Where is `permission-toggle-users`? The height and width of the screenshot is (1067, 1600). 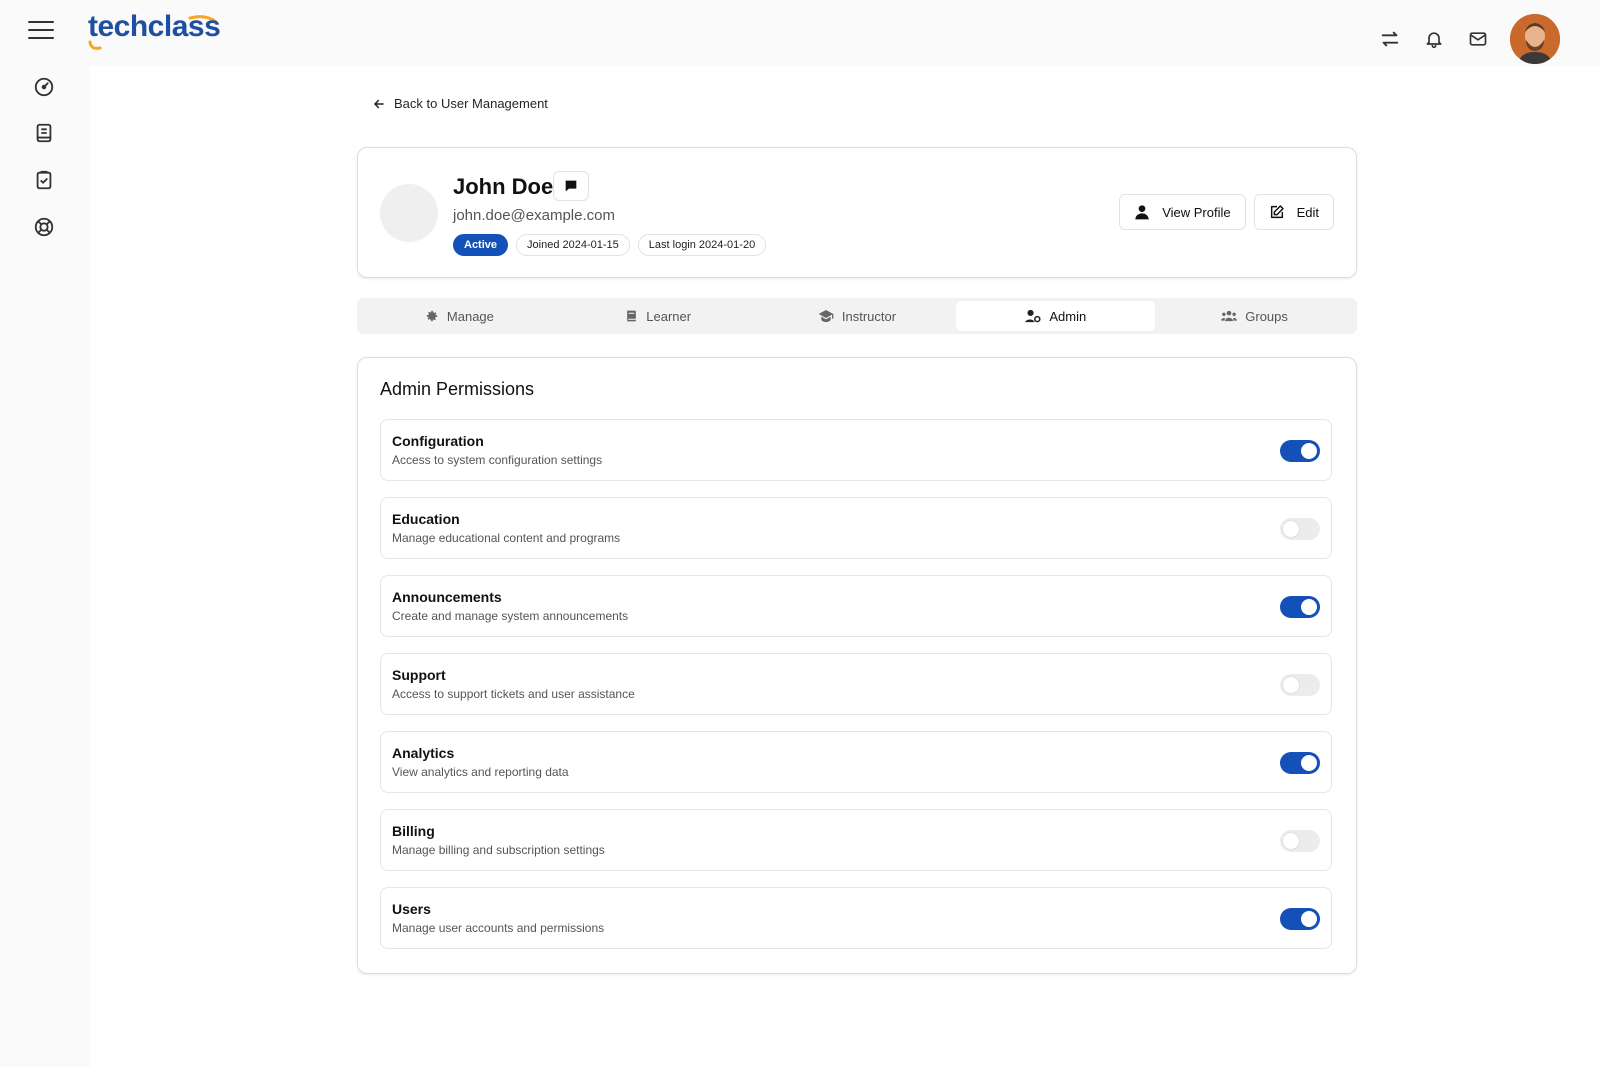
permission-toggle-users is located at coordinates (1300, 919).